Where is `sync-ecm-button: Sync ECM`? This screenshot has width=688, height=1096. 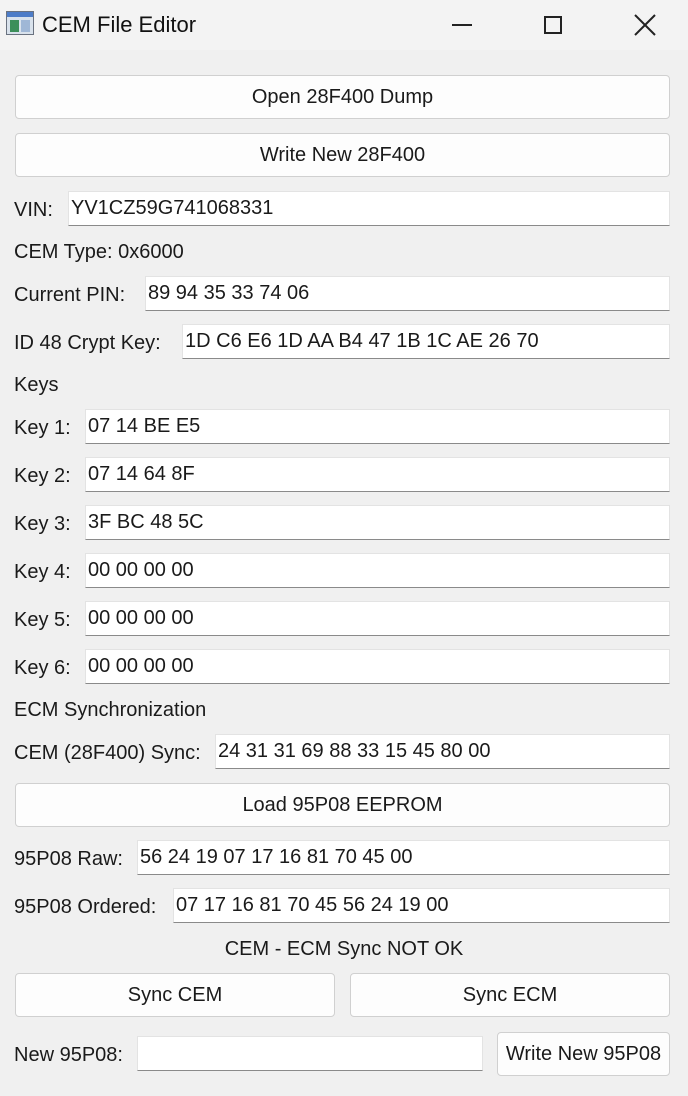 sync-ecm-button: Sync ECM is located at coordinates (510, 995).